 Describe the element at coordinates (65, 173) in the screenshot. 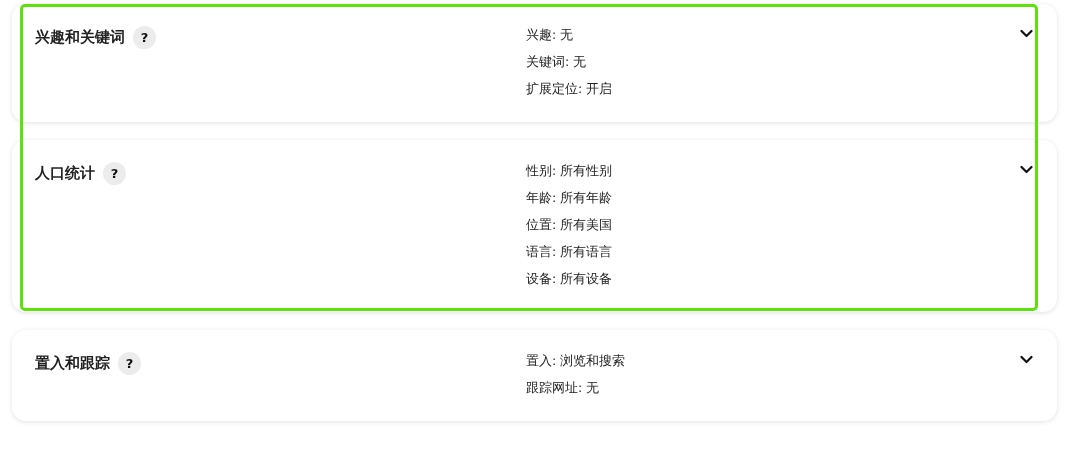

I see `section-title: 人口统计` at that location.